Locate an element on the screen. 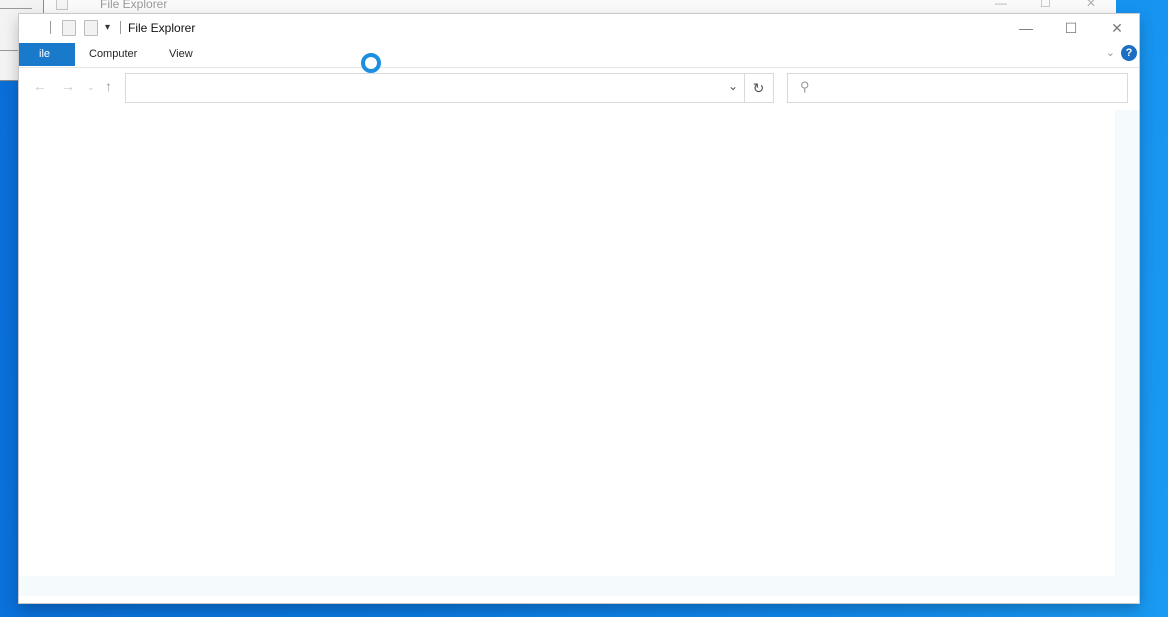 This screenshot has width=1168, height=617. tab-file: ile is located at coordinates (47, 54).